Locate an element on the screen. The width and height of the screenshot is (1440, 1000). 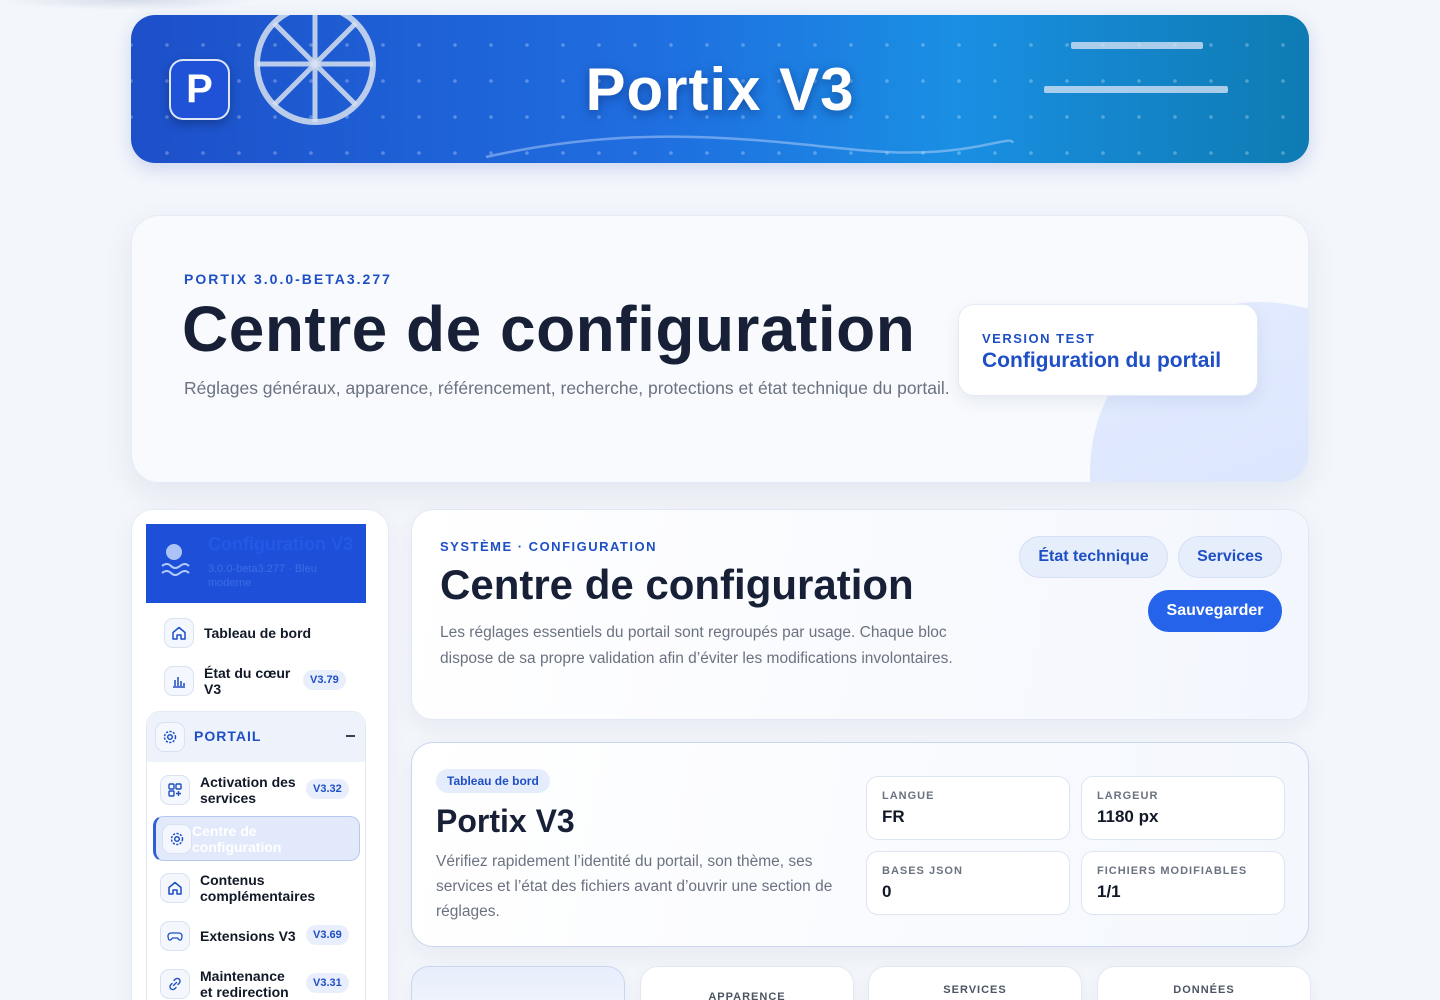
sidebar-logo-dot is located at coordinates (174, 552).